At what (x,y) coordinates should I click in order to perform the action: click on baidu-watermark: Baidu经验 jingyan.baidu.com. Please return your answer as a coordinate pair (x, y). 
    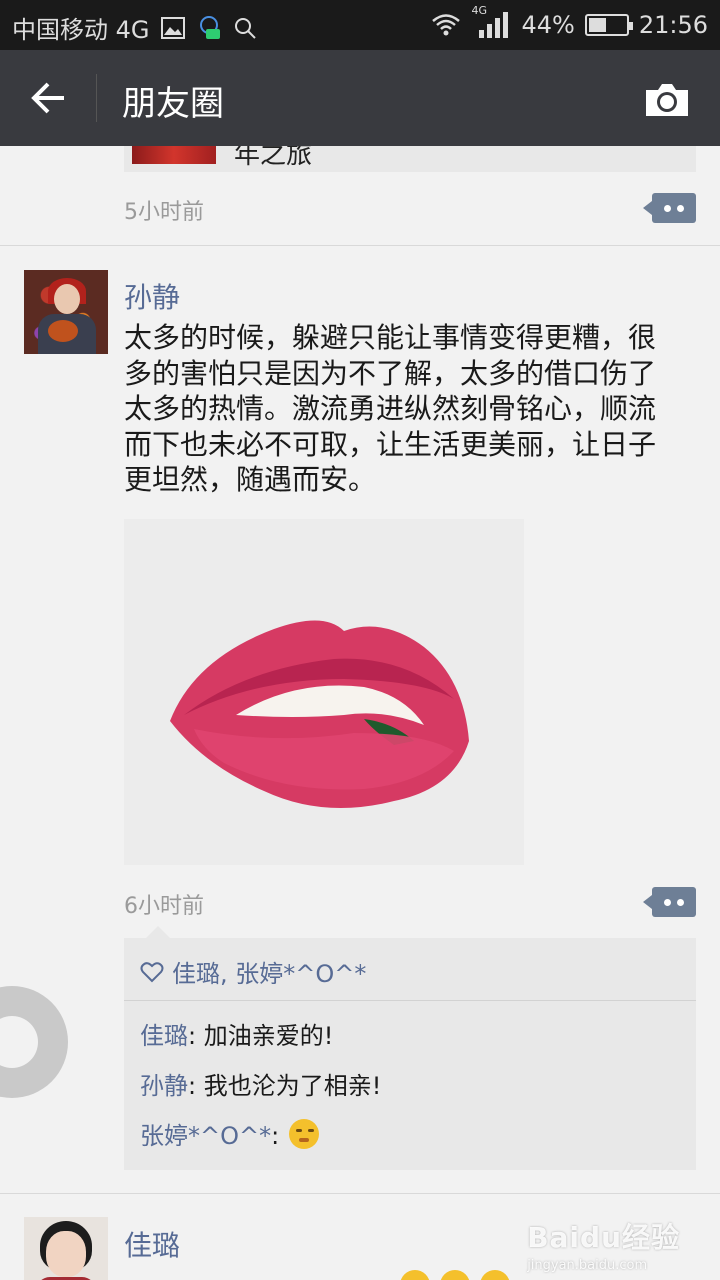
    Looking at the image, I should click on (603, 1244).